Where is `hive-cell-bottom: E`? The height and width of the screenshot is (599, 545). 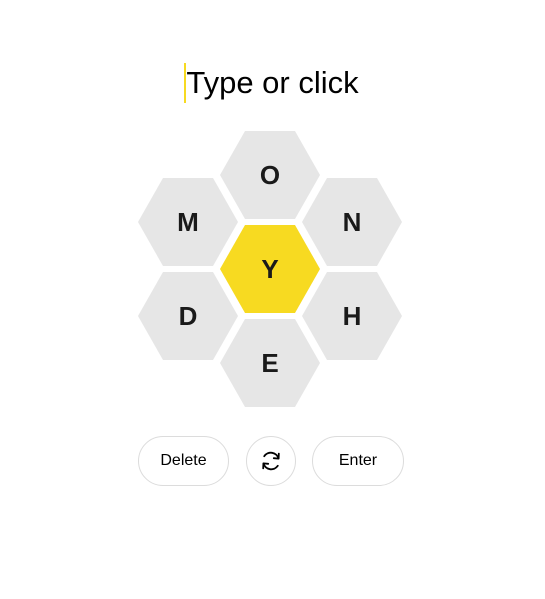 hive-cell-bottom: E is located at coordinates (270, 363).